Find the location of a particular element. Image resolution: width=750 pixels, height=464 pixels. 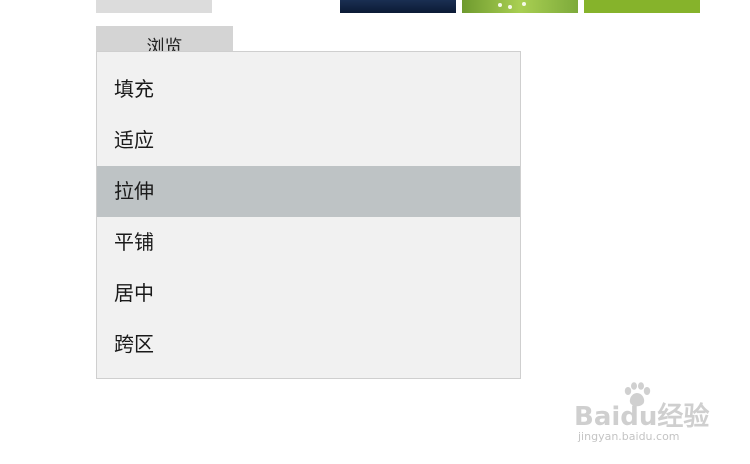

baidu-jingyan-watermark: Baidu经验 jingyan.baidu.com is located at coordinates (649, 415).